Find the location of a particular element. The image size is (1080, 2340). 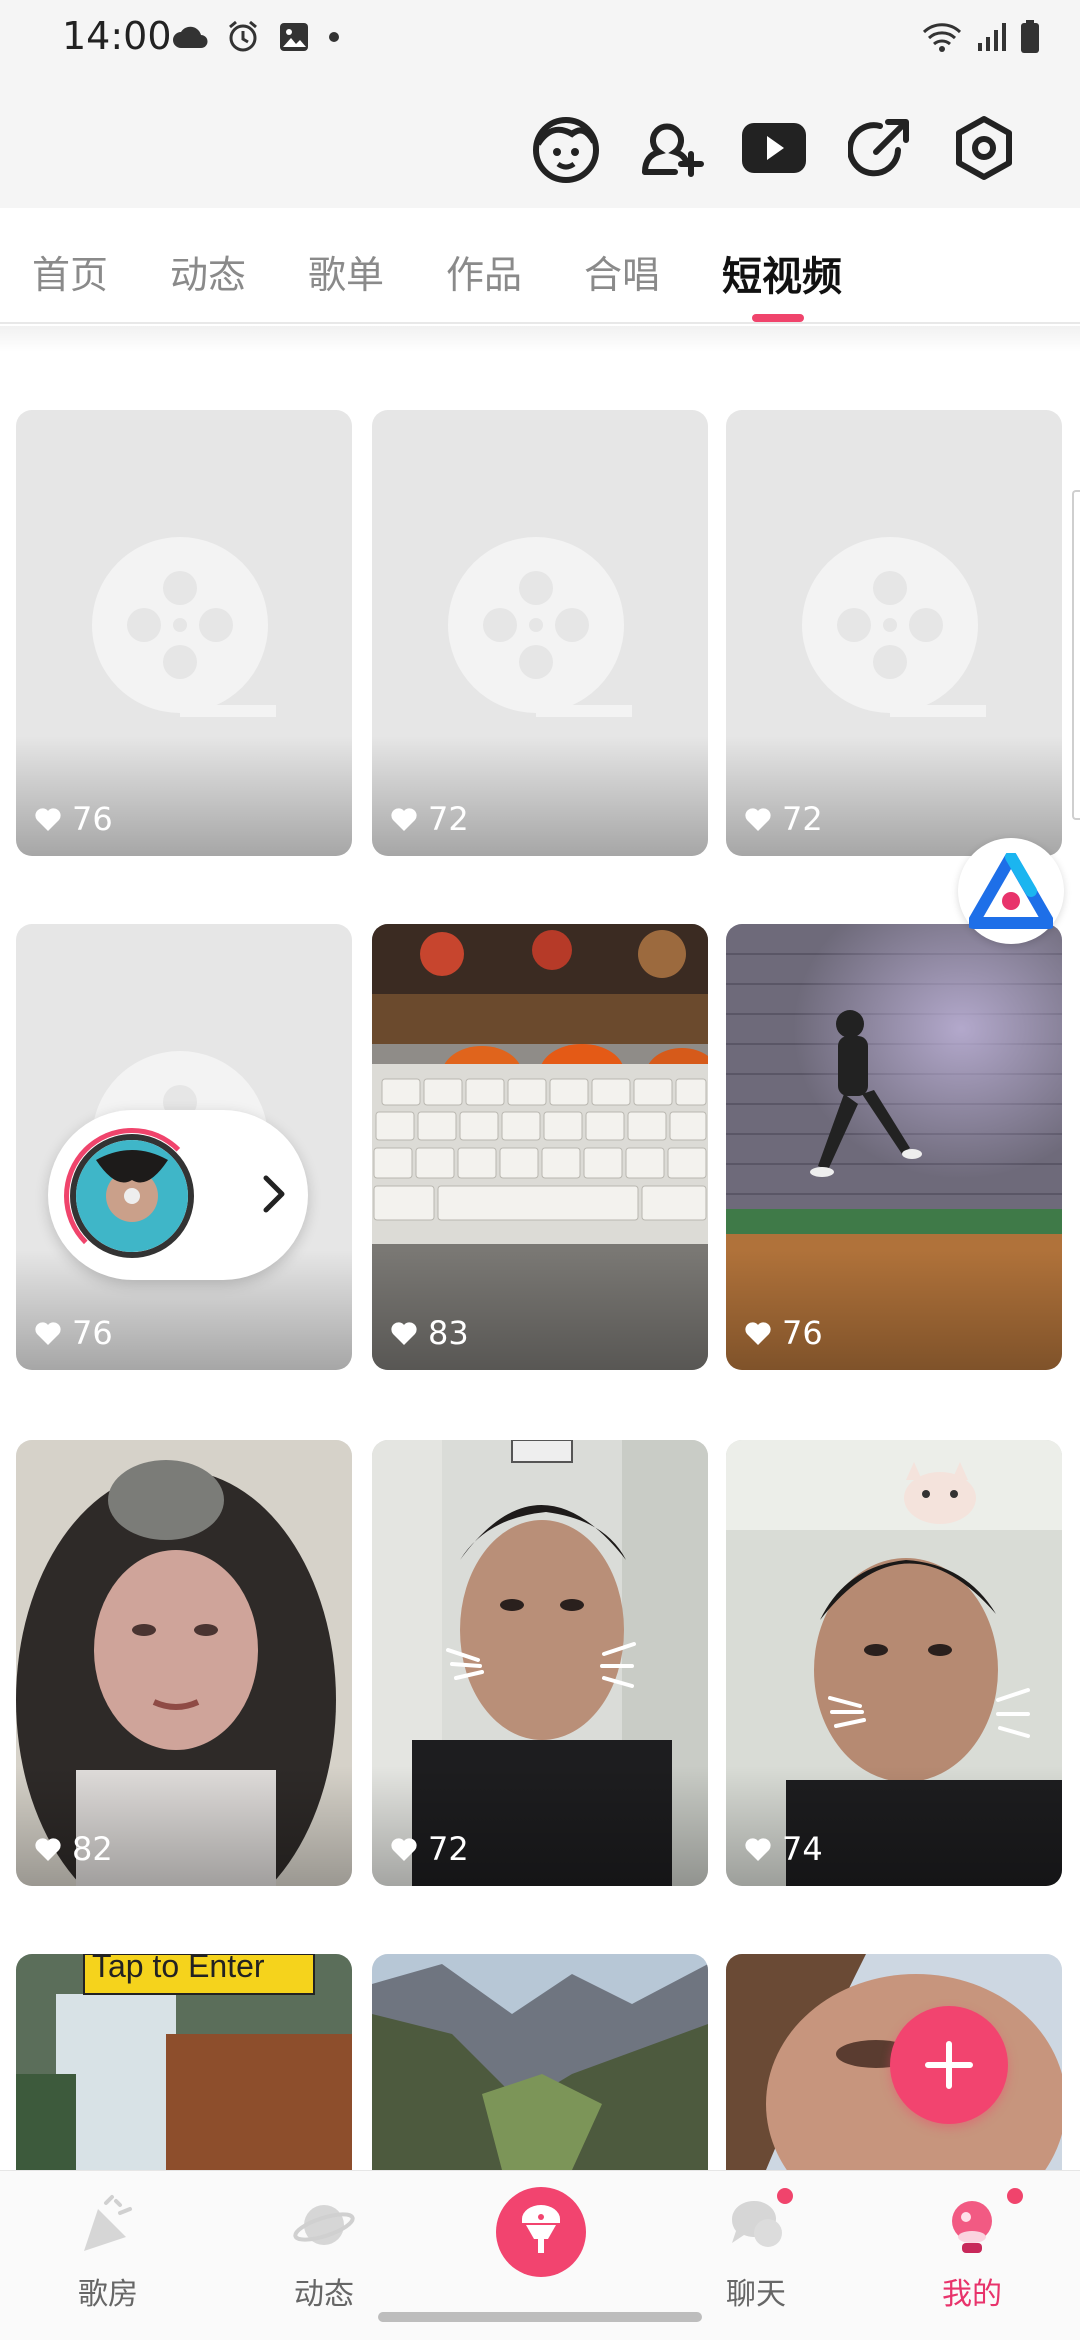

nav-item-sing is located at coordinates (540, 2246).